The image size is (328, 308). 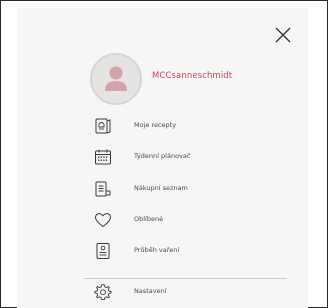 I want to click on heart-icon, so click(x=103, y=220).